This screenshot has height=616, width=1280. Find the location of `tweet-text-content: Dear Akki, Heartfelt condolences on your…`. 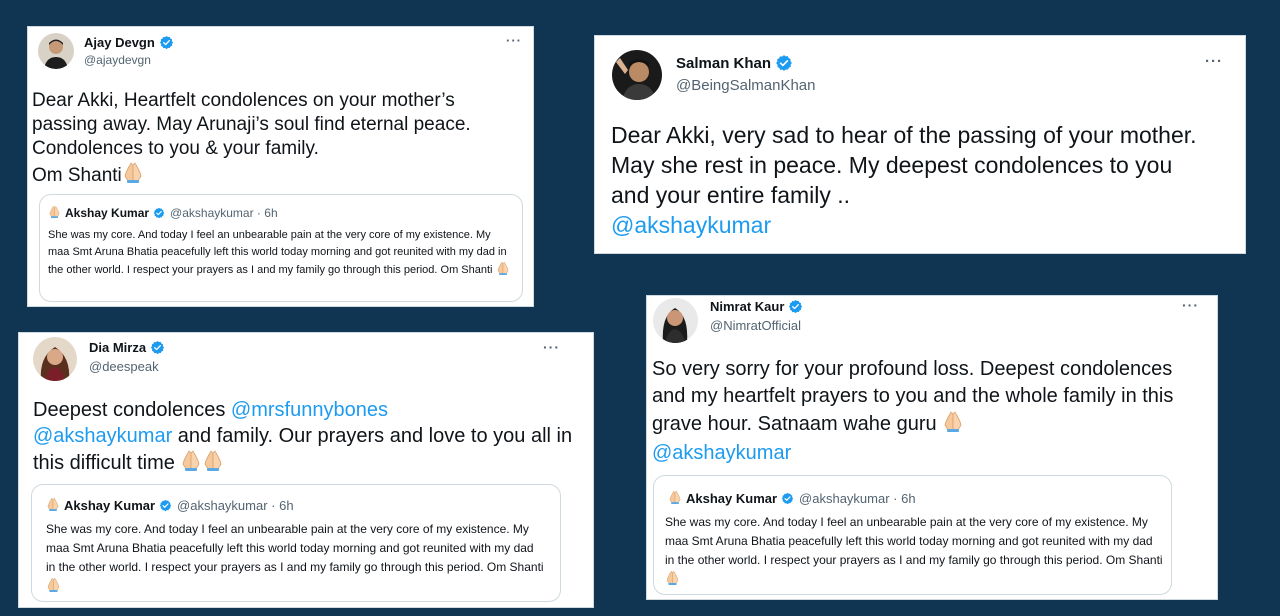

tweet-text-content: Dear Akki, Heartfelt condolences on your… is located at coordinates (251, 138).